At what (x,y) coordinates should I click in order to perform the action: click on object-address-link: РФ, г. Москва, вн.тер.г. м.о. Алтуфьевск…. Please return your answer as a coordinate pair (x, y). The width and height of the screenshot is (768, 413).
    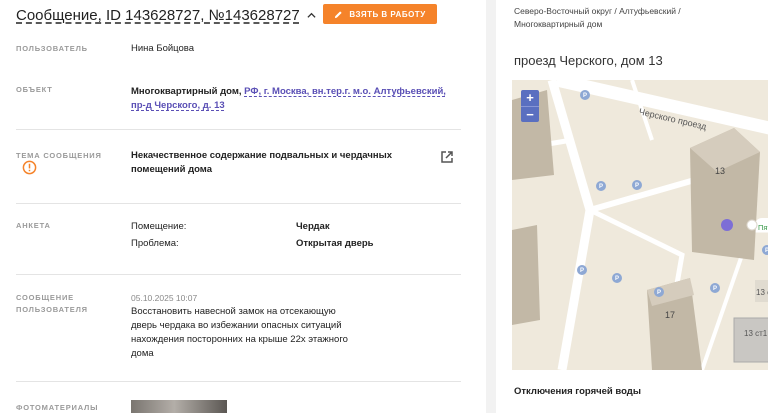
    Looking at the image, I should click on (345, 91).